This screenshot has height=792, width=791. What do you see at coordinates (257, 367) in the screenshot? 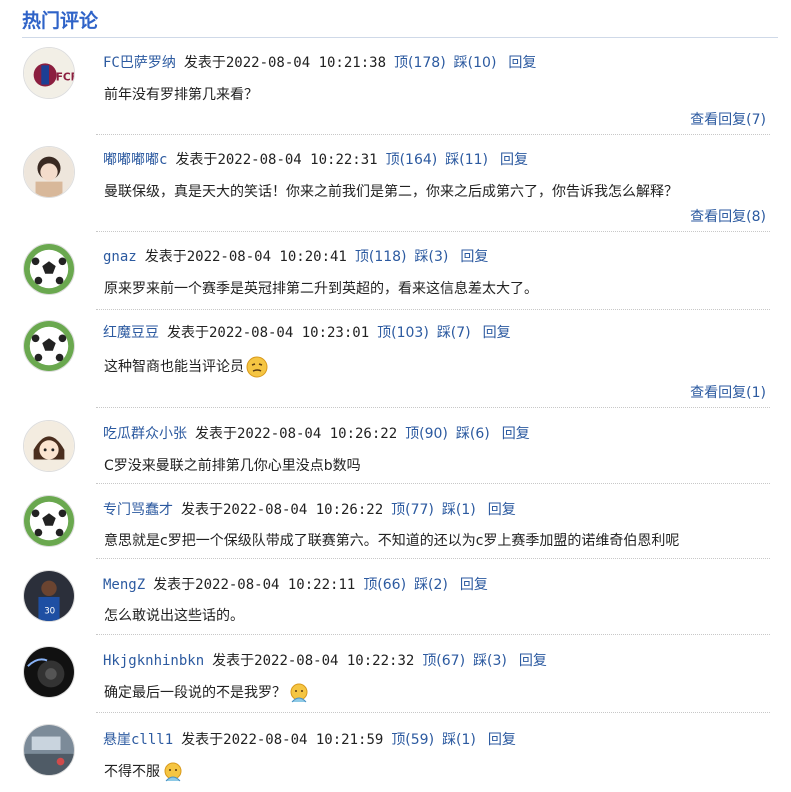
I see `smirk-emoji-icon` at bounding box center [257, 367].